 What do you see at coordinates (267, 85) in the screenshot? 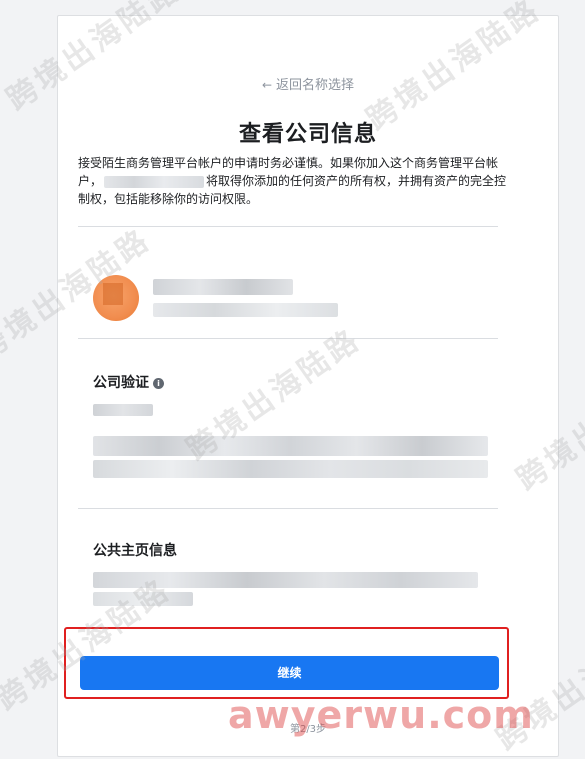
I see `arrow-left-icon: ←` at bounding box center [267, 85].